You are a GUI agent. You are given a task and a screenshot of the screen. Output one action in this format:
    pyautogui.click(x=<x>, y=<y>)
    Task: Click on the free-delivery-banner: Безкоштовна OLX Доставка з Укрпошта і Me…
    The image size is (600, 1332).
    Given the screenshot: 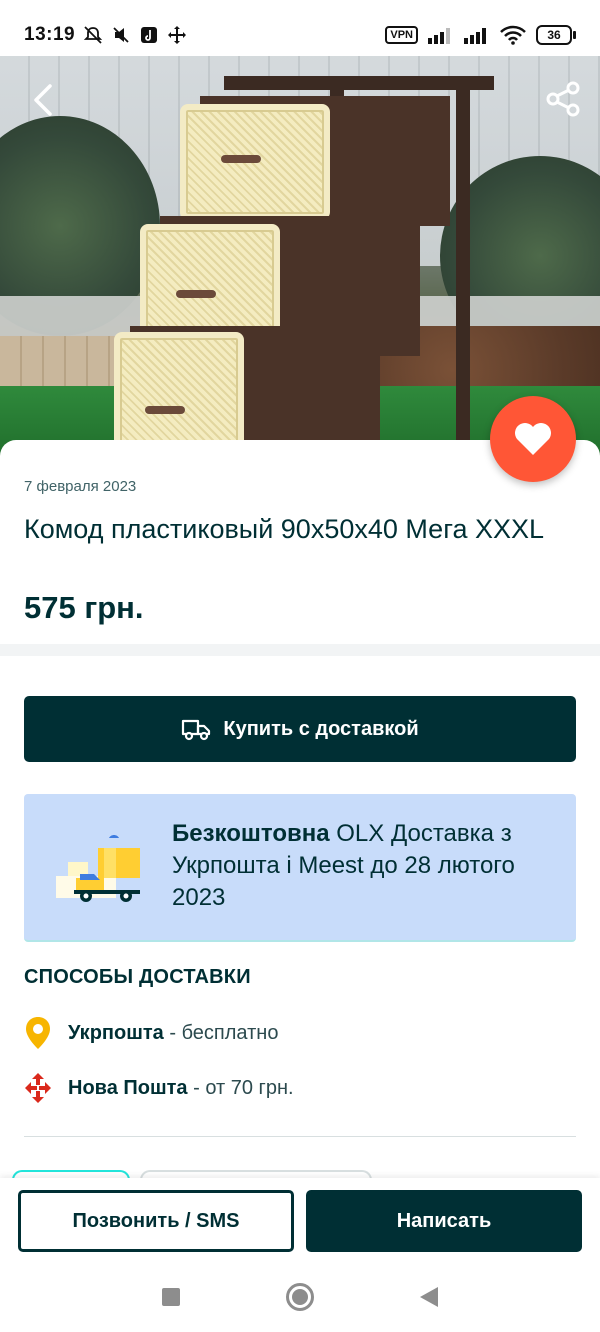 What is the action you would take?
    pyautogui.click(x=300, y=868)
    